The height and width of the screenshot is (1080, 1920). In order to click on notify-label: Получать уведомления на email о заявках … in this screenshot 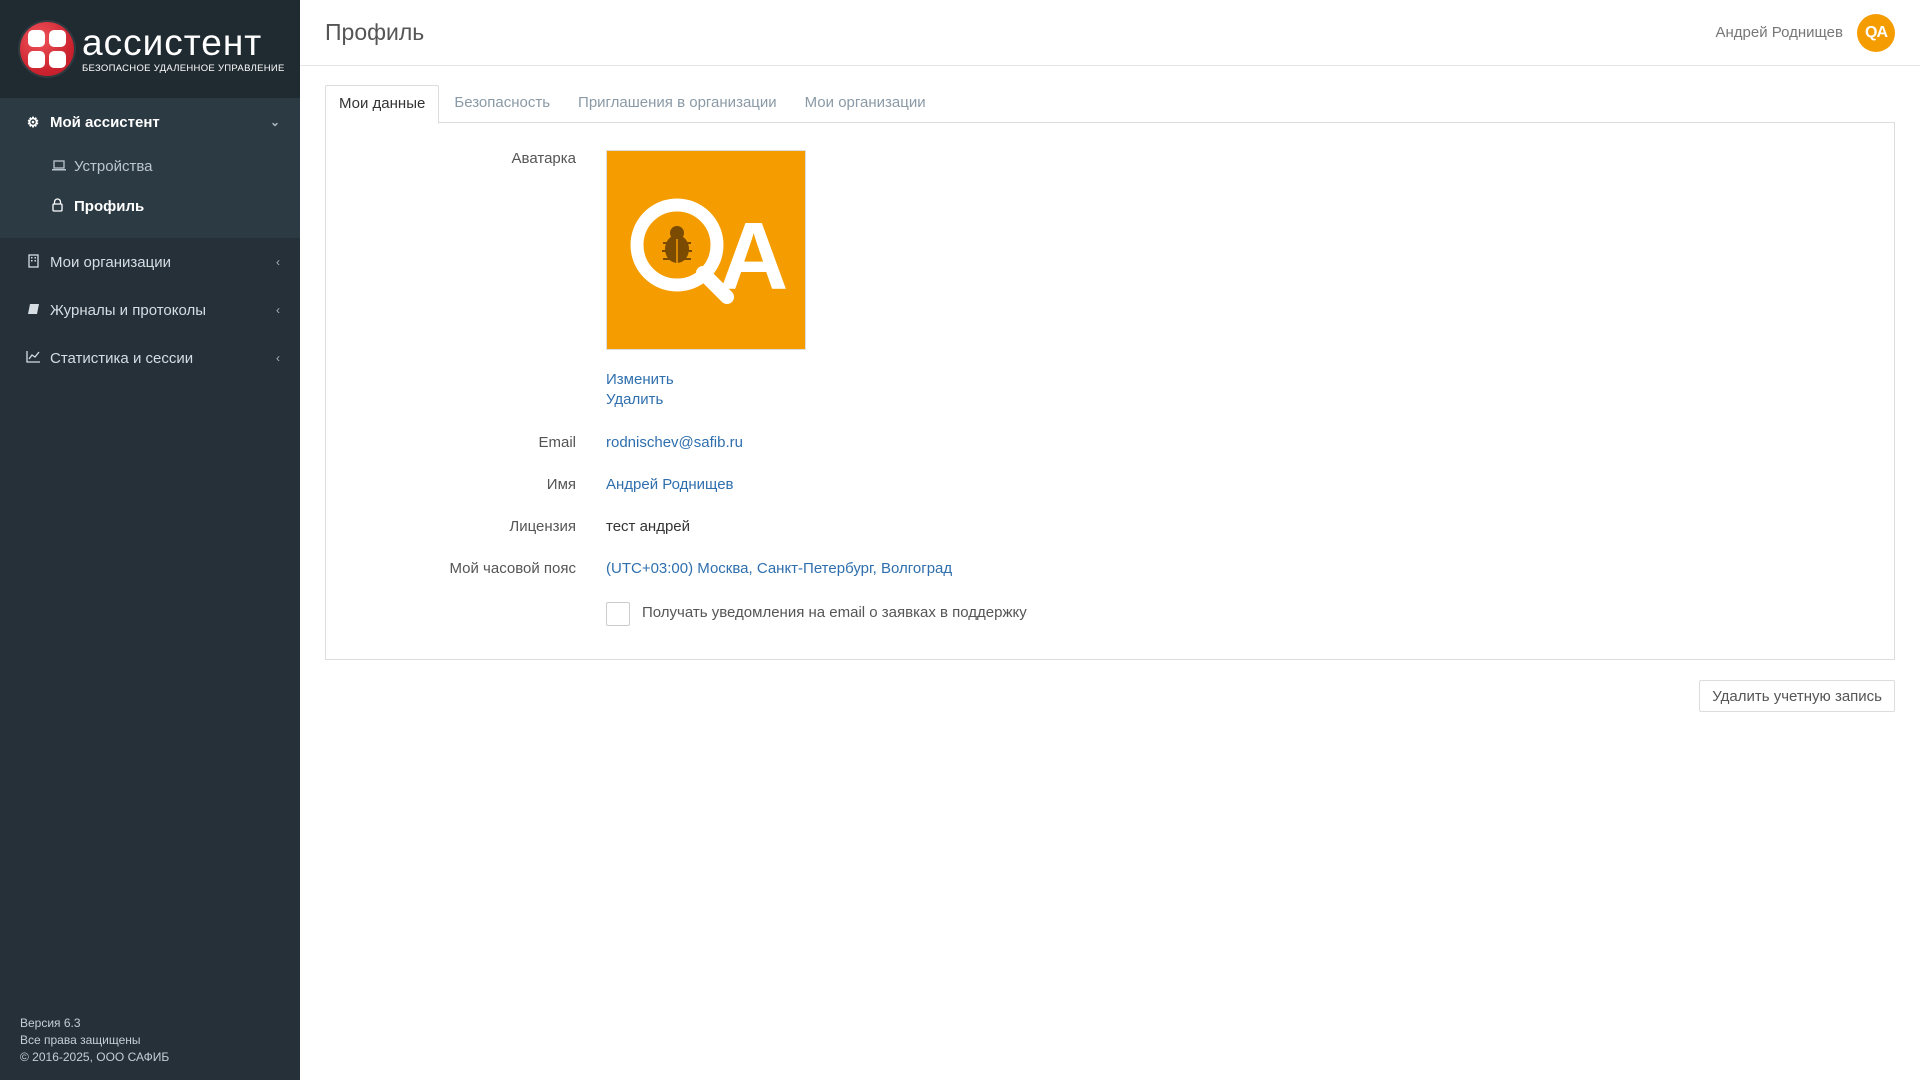, I will do `click(834, 612)`.